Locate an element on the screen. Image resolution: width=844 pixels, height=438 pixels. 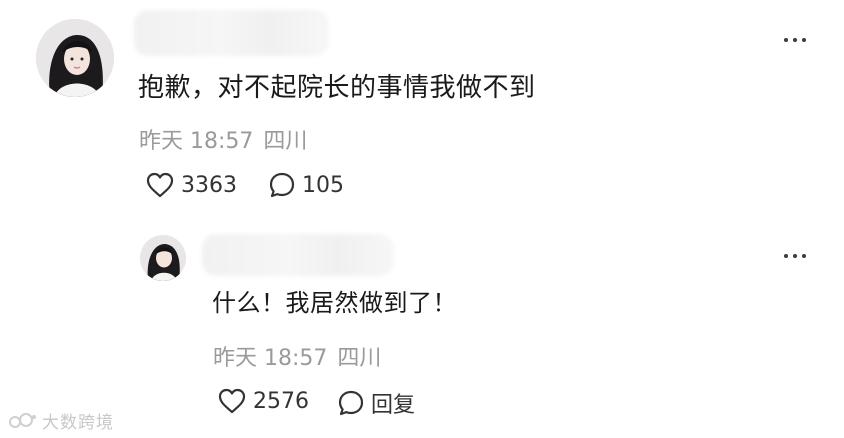
brand-logo-icon is located at coordinates (22, 420).